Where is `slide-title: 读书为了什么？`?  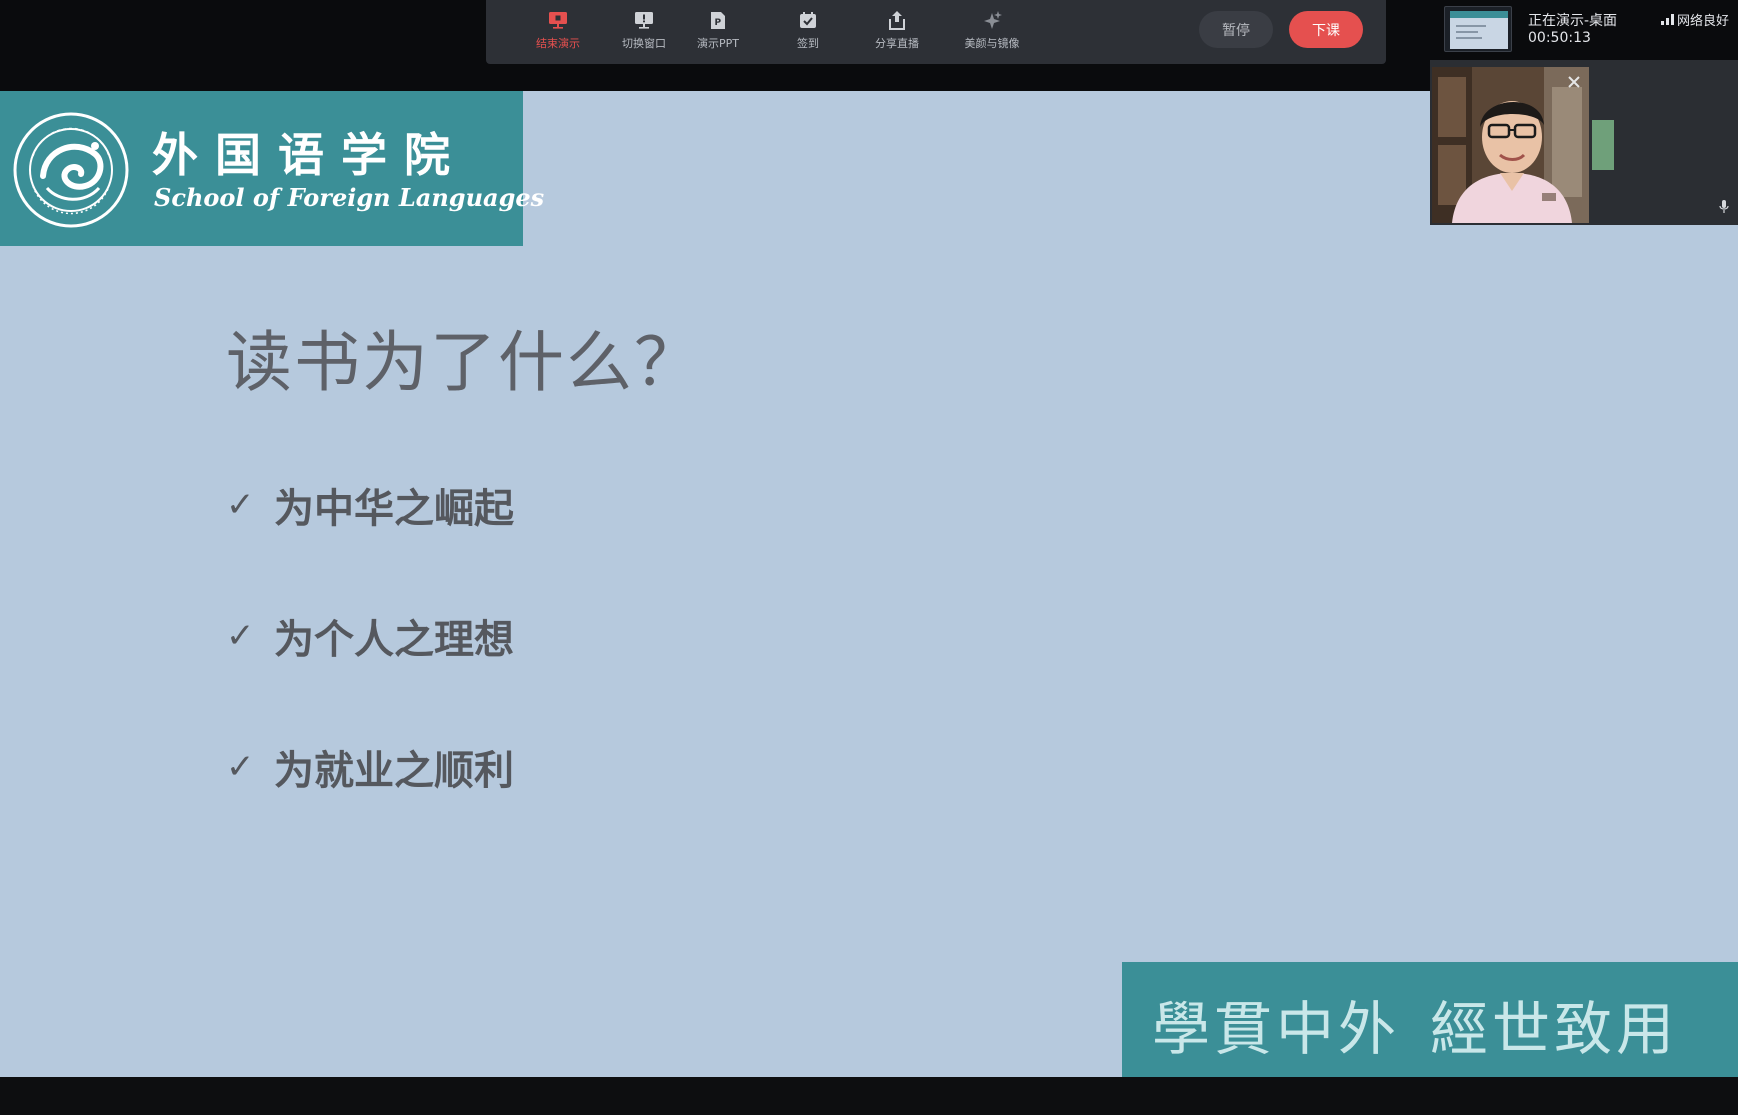
slide-title: 读书为了什么？ is located at coordinates (464, 362).